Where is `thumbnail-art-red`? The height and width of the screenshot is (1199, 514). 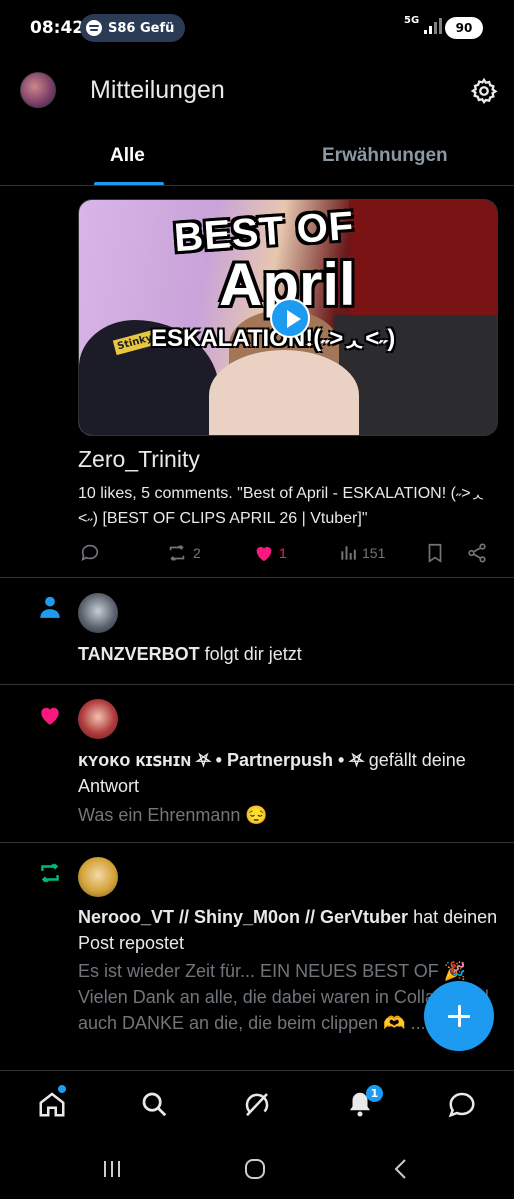
thumbnail-art-red is located at coordinates (423, 260).